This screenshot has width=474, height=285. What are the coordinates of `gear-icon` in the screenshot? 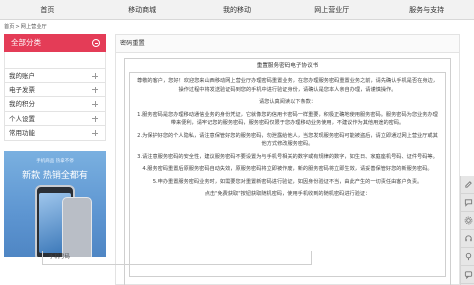 It's located at (467, 221).